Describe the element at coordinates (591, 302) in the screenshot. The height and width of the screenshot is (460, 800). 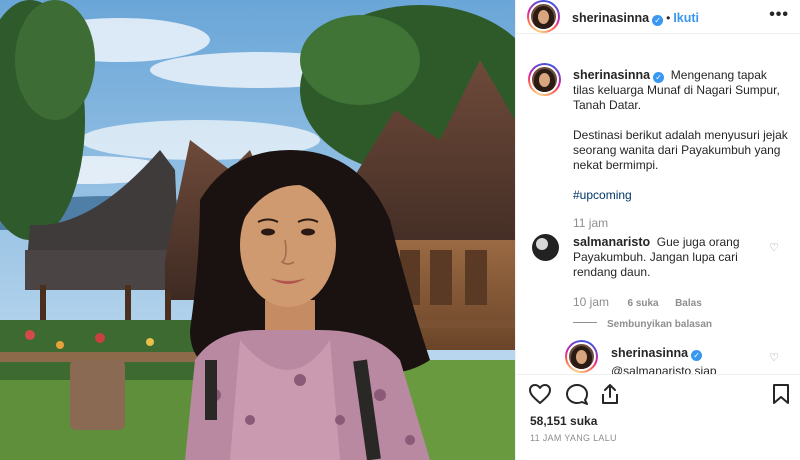
I see `comment-timestamp: 10 jam` at that location.